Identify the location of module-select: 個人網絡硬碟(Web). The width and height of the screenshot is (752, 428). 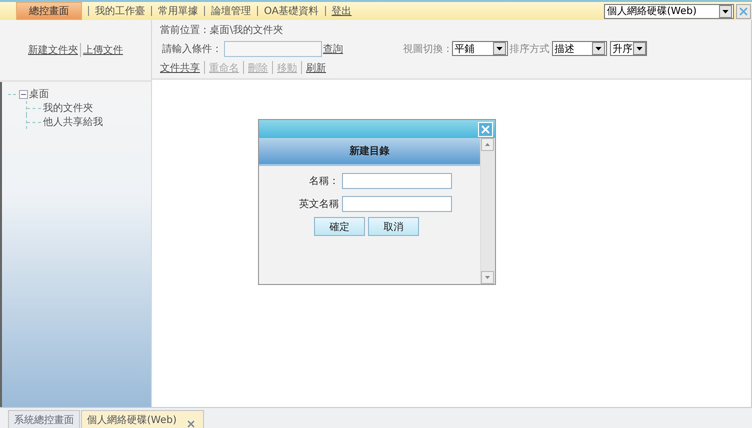
(669, 11).